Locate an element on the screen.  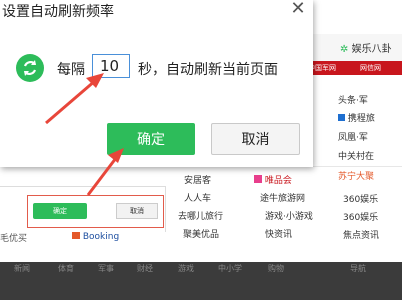
bottom-nav-item: 军事 is located at coordinates (106, 268).